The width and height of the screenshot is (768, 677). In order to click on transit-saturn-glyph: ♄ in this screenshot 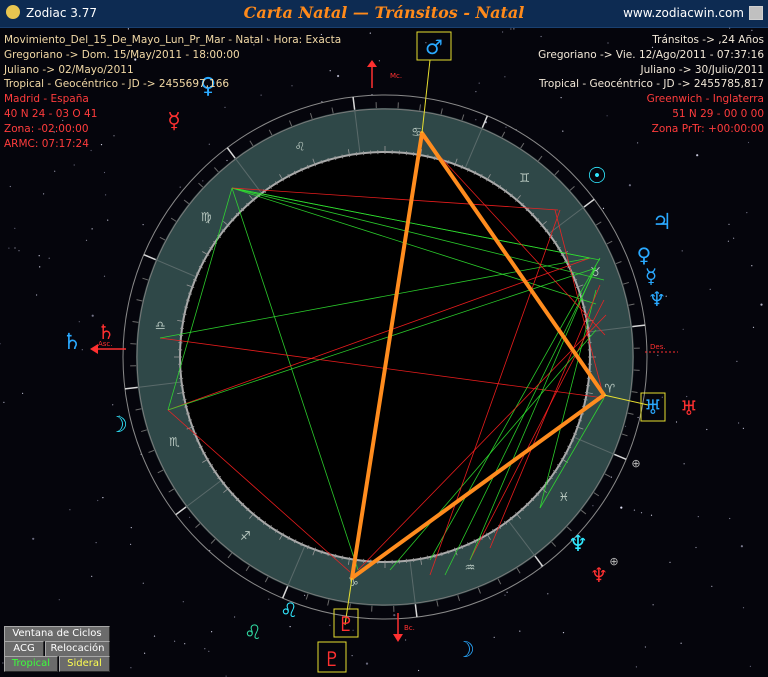, I will do `click(106, 332)`.